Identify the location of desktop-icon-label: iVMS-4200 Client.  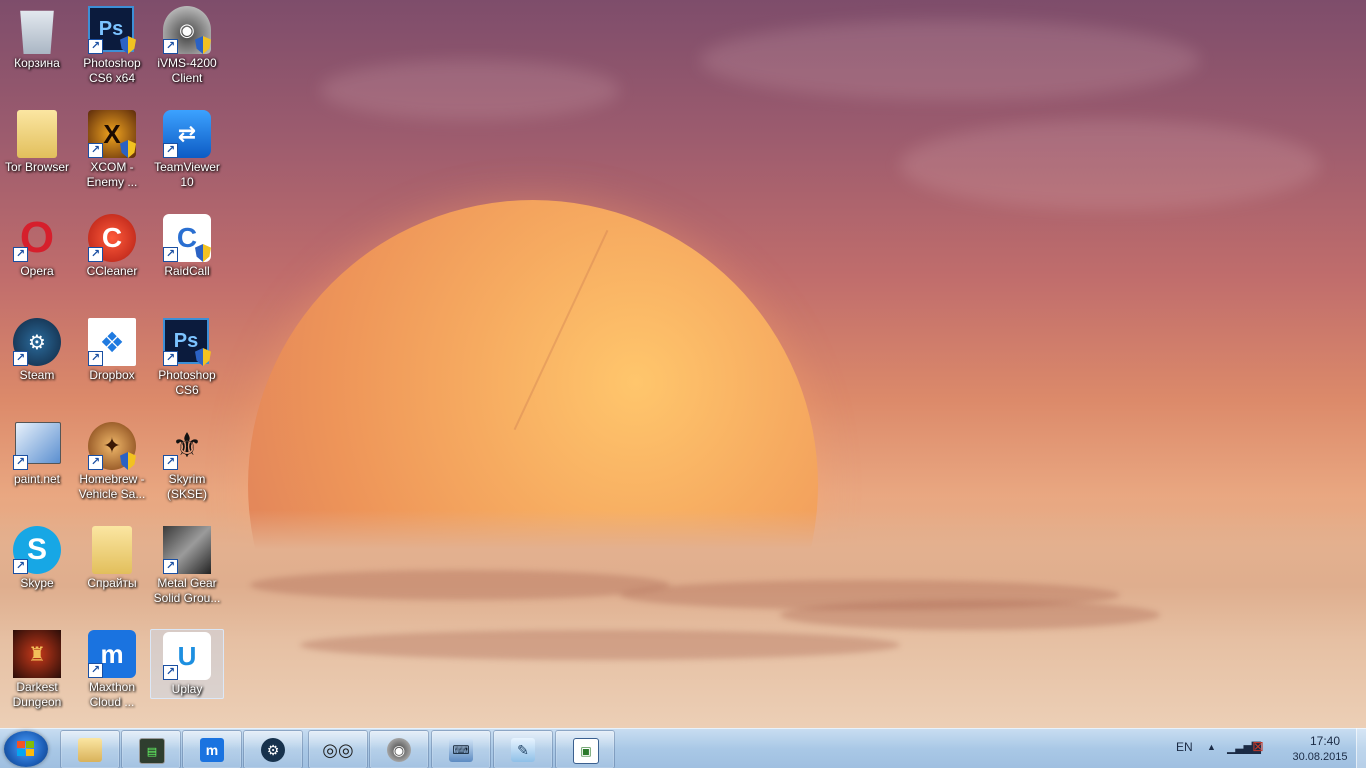
(187, 70).